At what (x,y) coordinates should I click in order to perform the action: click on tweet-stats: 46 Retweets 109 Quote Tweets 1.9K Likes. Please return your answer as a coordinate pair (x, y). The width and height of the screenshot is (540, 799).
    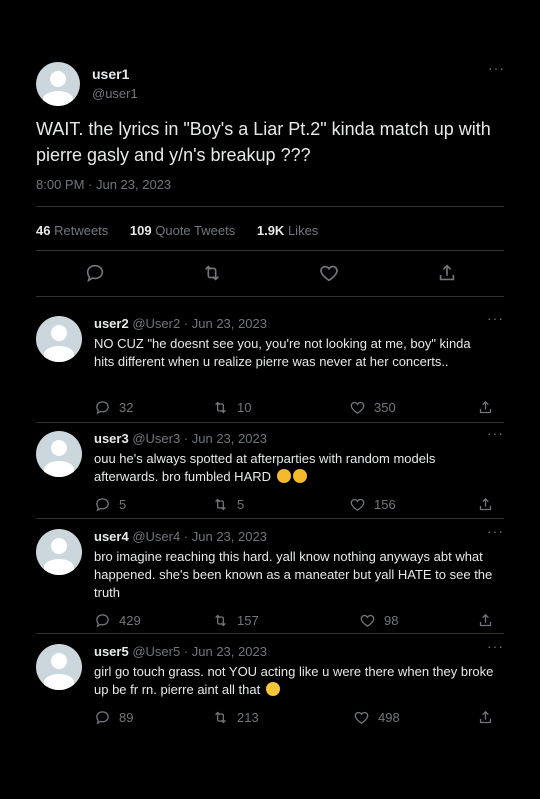
    Looking at the image, I should click on (186, 230).